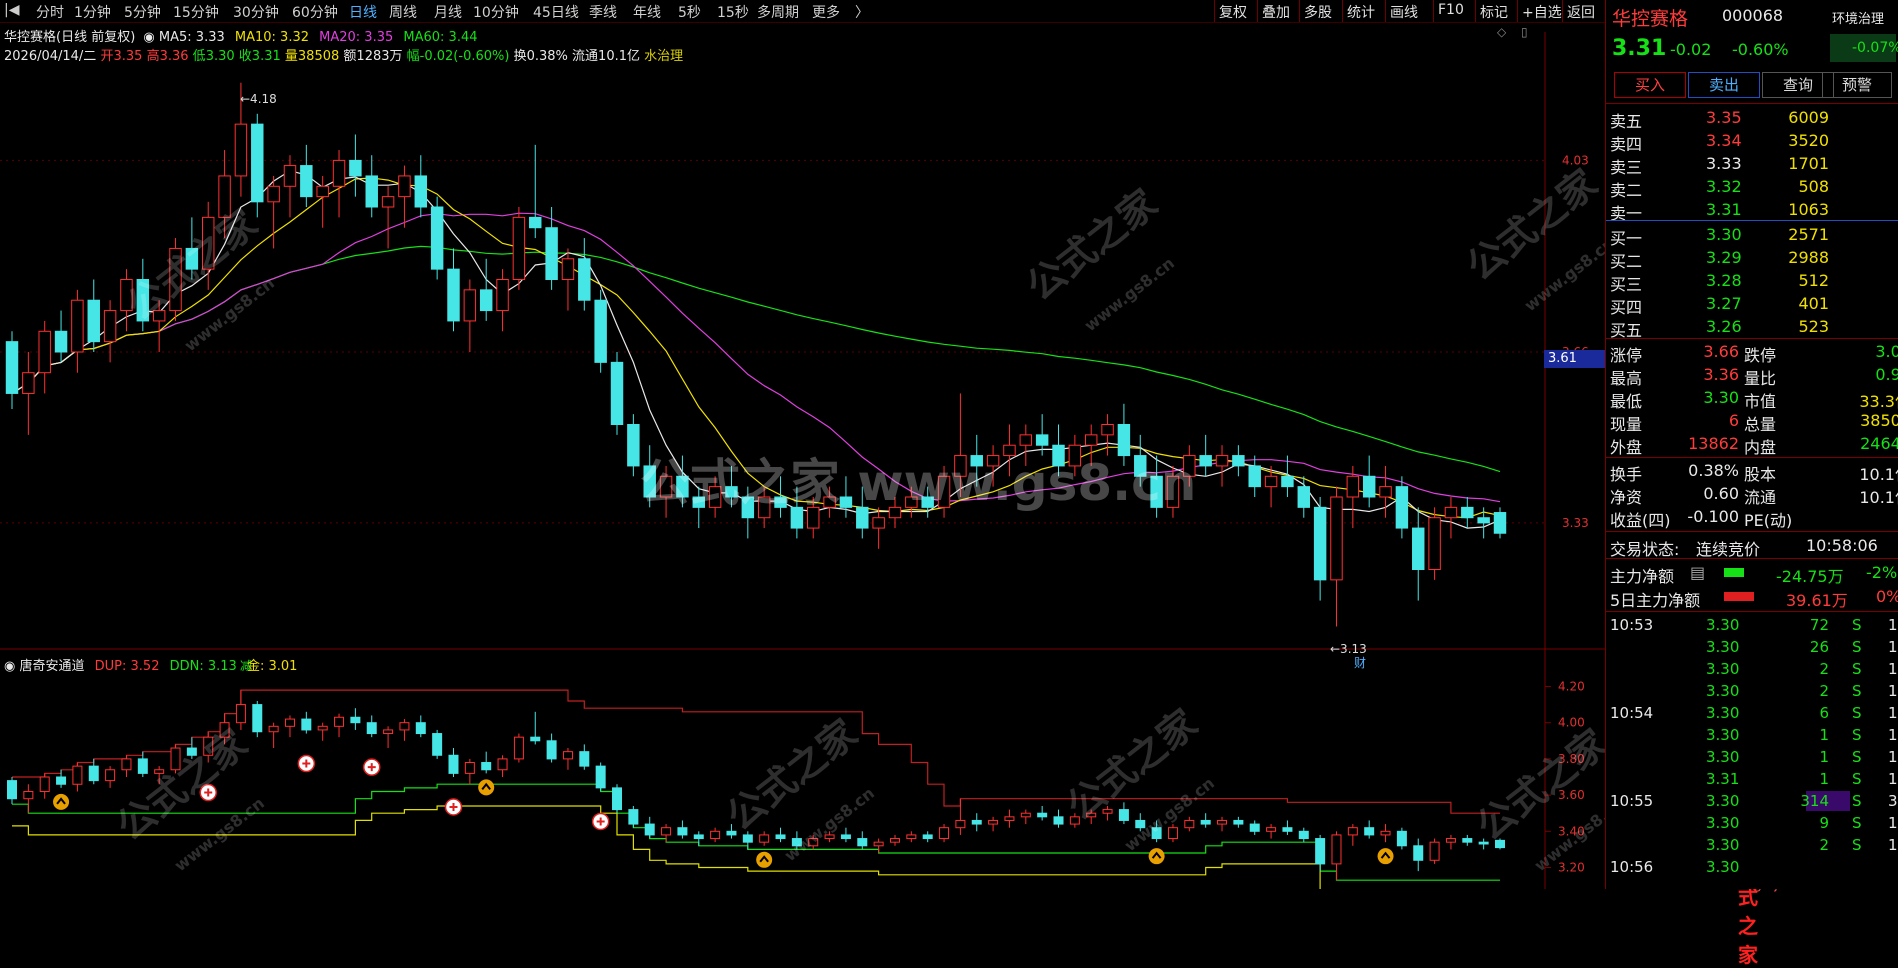 The width and height of the screenshot is (1898, 968). What do you see at coordinates (733, 12) in the screenshot?
I see `timeframe-tab-14: 15秒` at bounding box center [733, 12].